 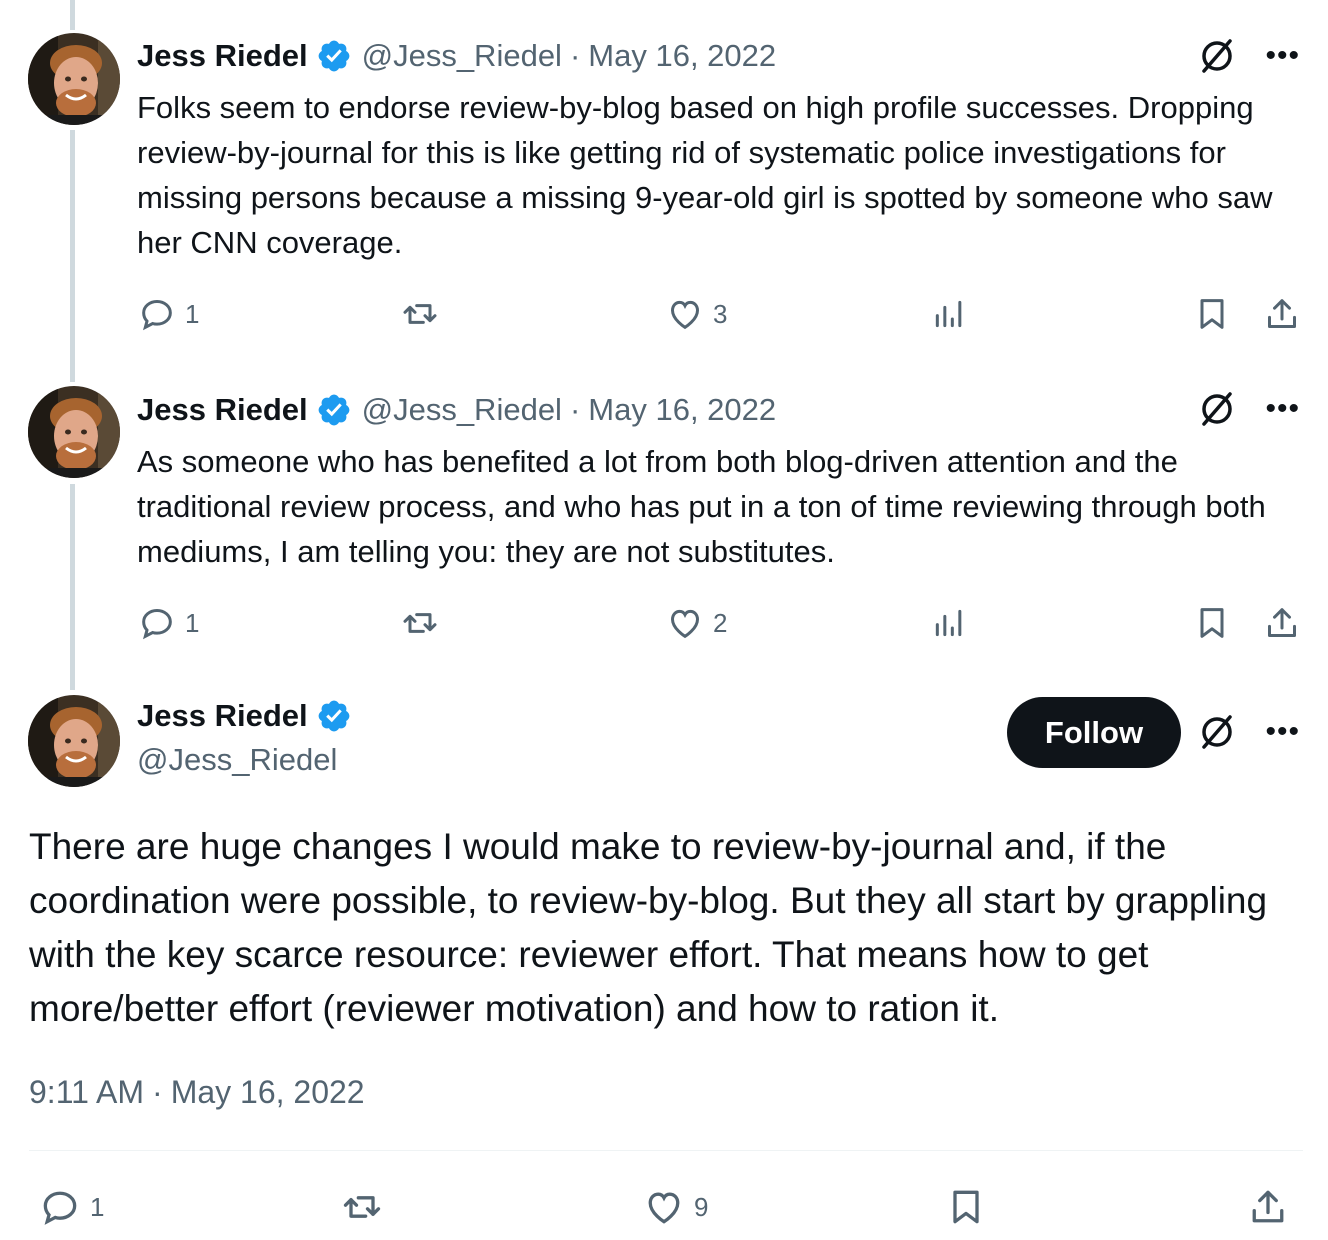 What do you see at coordinates (666, 1150) in the screenshot?
I see `divider` at bounding box center [666, 1150].